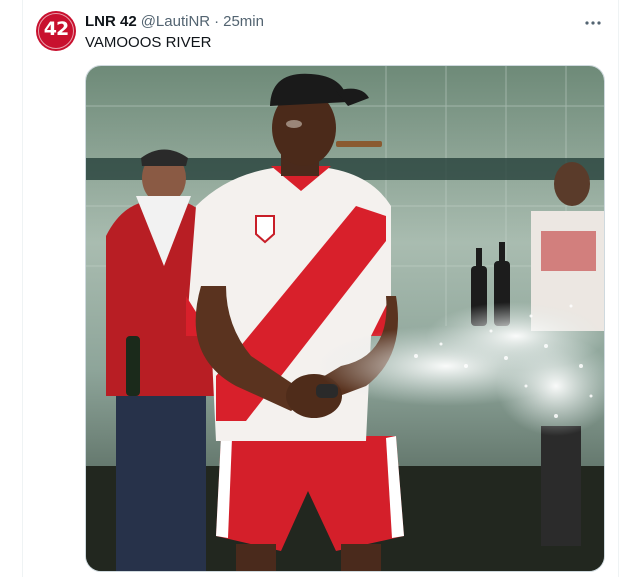 The height and width of the screenshot is (577, 640). I want to click on avatar-number: 42, so click(56, 29).